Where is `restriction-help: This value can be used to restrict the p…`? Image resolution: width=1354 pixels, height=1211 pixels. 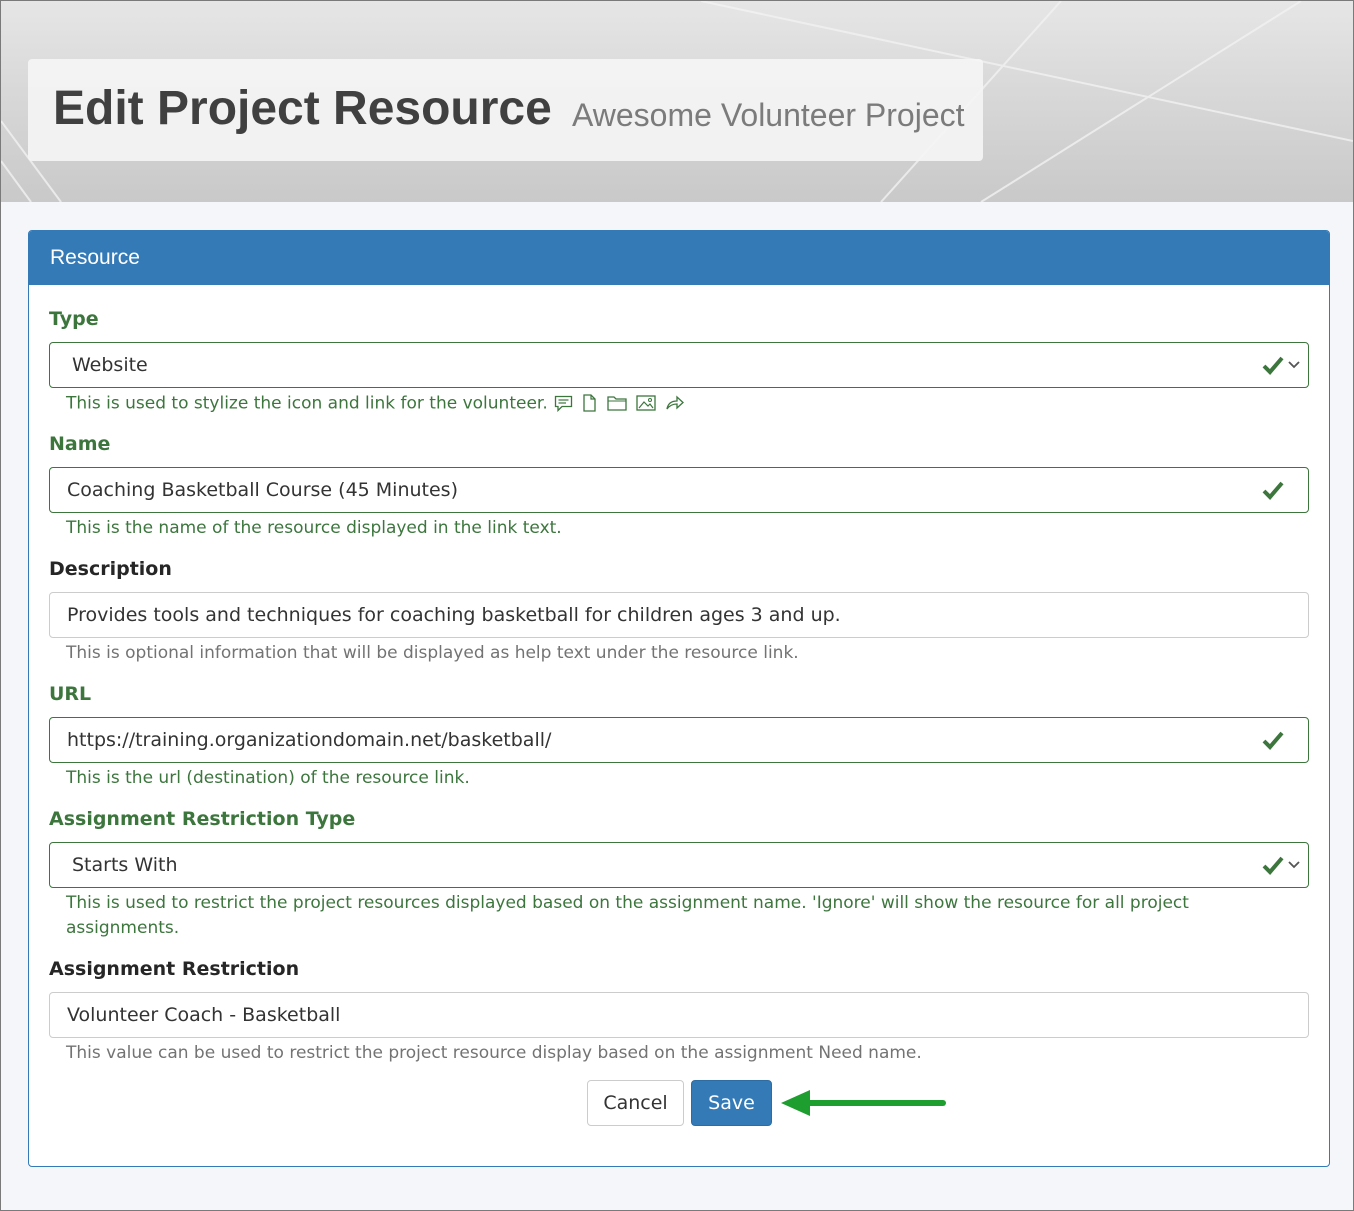
restriction-help: This value can be used to restrict the p… is located at coordinates (494, 1053).